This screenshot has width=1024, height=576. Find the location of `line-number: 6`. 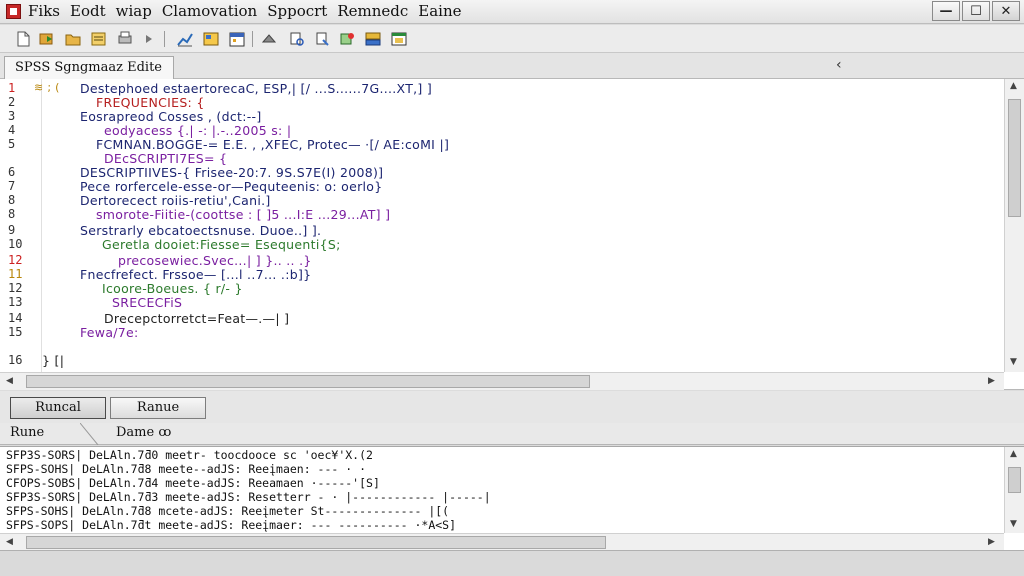

line-number: 6 is located at coordinates (12, 172).